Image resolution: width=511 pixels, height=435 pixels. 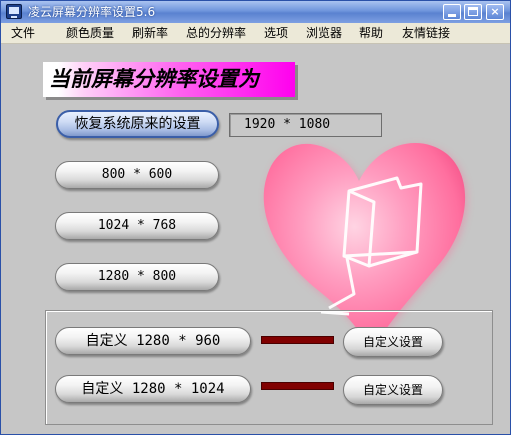 I want to click on preset-800x600-button: 800 * 600, so click(x=137, y=175).